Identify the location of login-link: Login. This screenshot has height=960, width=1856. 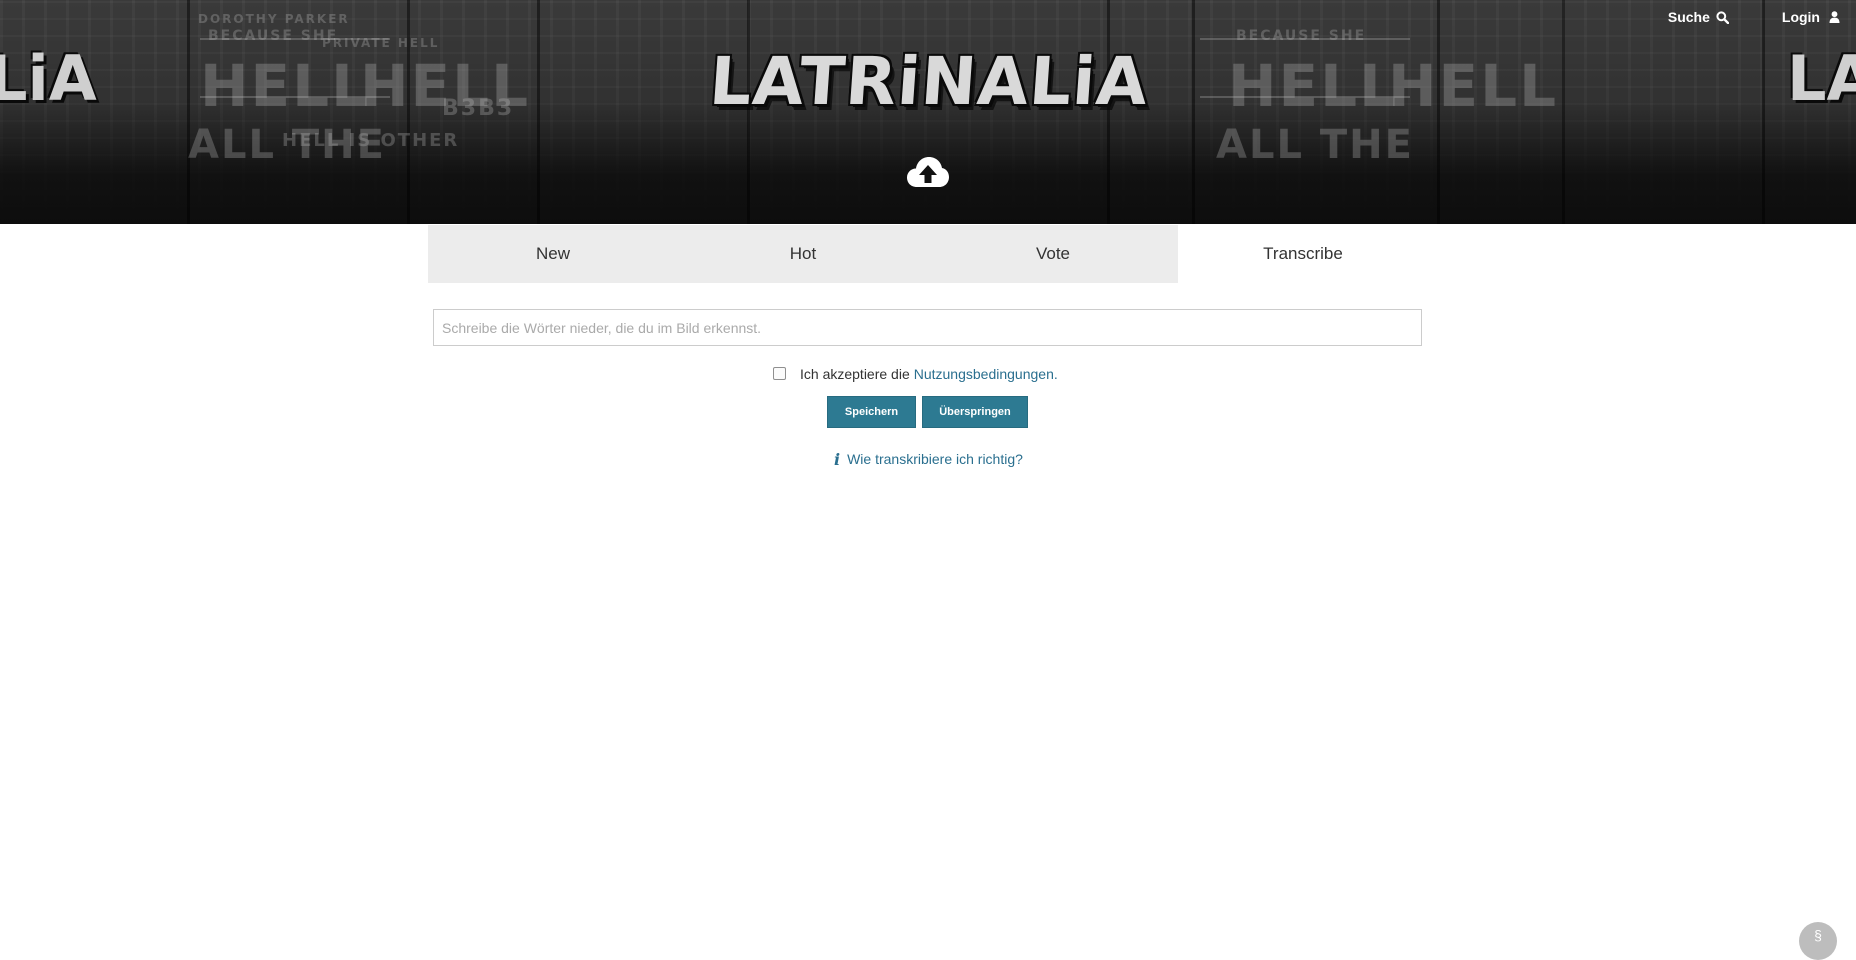
(1811, 17).